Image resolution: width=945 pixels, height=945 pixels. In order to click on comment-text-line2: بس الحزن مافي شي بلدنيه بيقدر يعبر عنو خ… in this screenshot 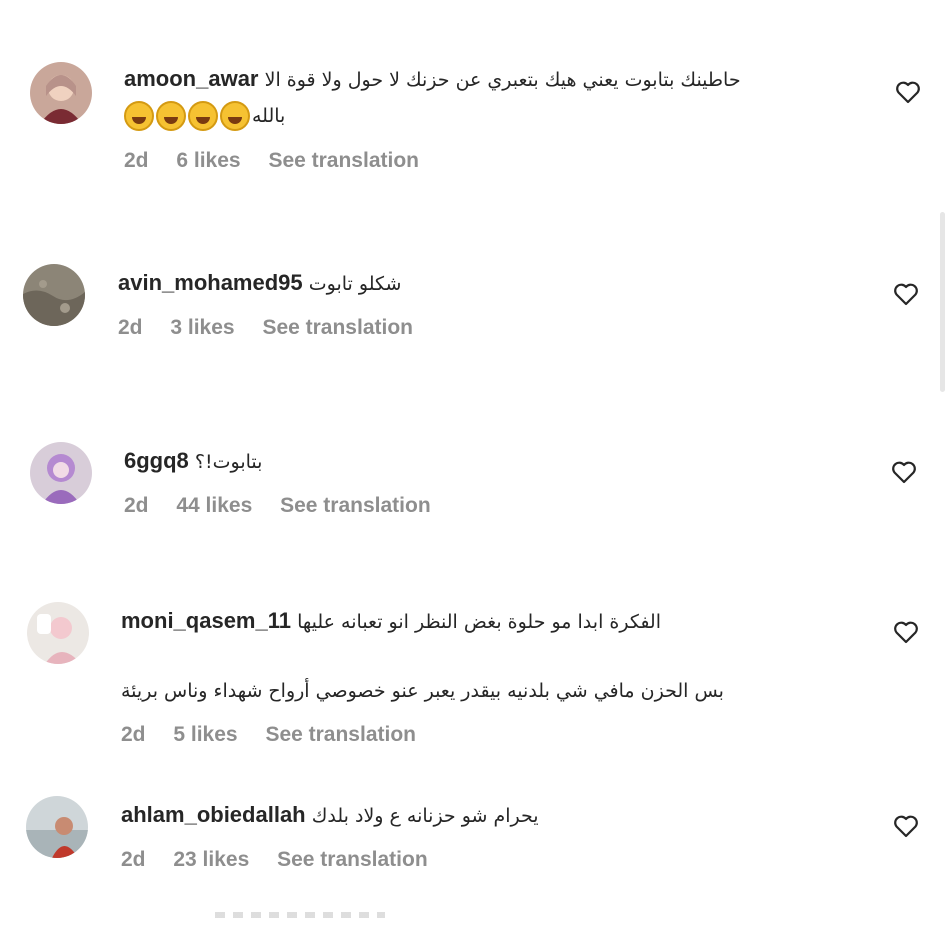, I will do `click(422, 690)`.